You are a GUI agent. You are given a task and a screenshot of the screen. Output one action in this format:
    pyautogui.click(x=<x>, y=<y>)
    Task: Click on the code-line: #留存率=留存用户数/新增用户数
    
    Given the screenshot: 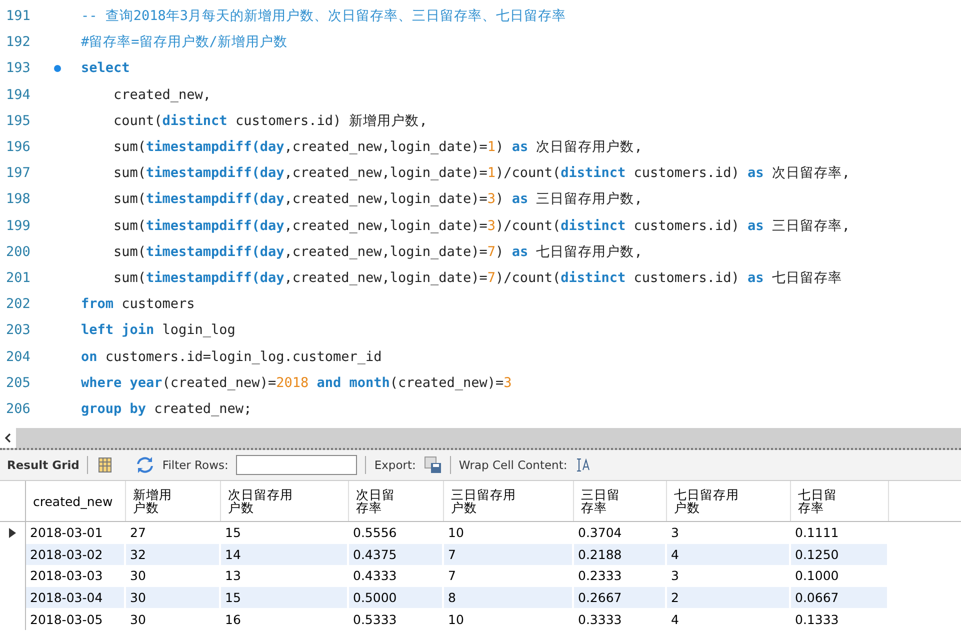 What is the action you would take?
    pyautogui.click(x=184, y=42)
    